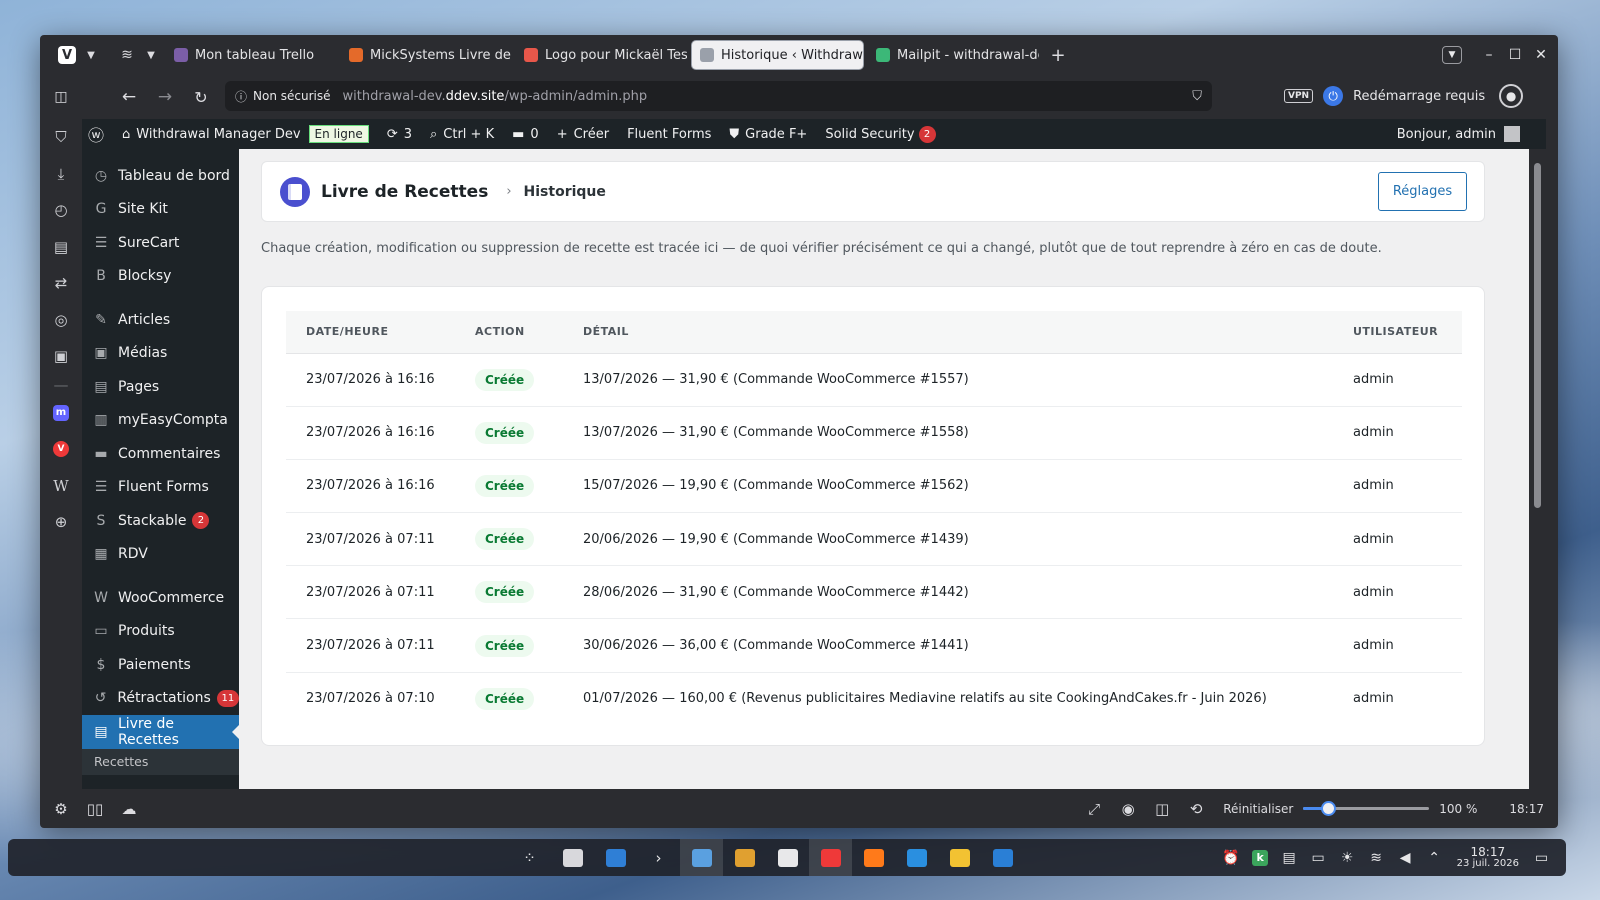 The height and width of the screenshot is (900, 1600). Describe the element at coordinates (1511, 96) in the screenshot. I see `profile-avatar-icon: ●` at that location.